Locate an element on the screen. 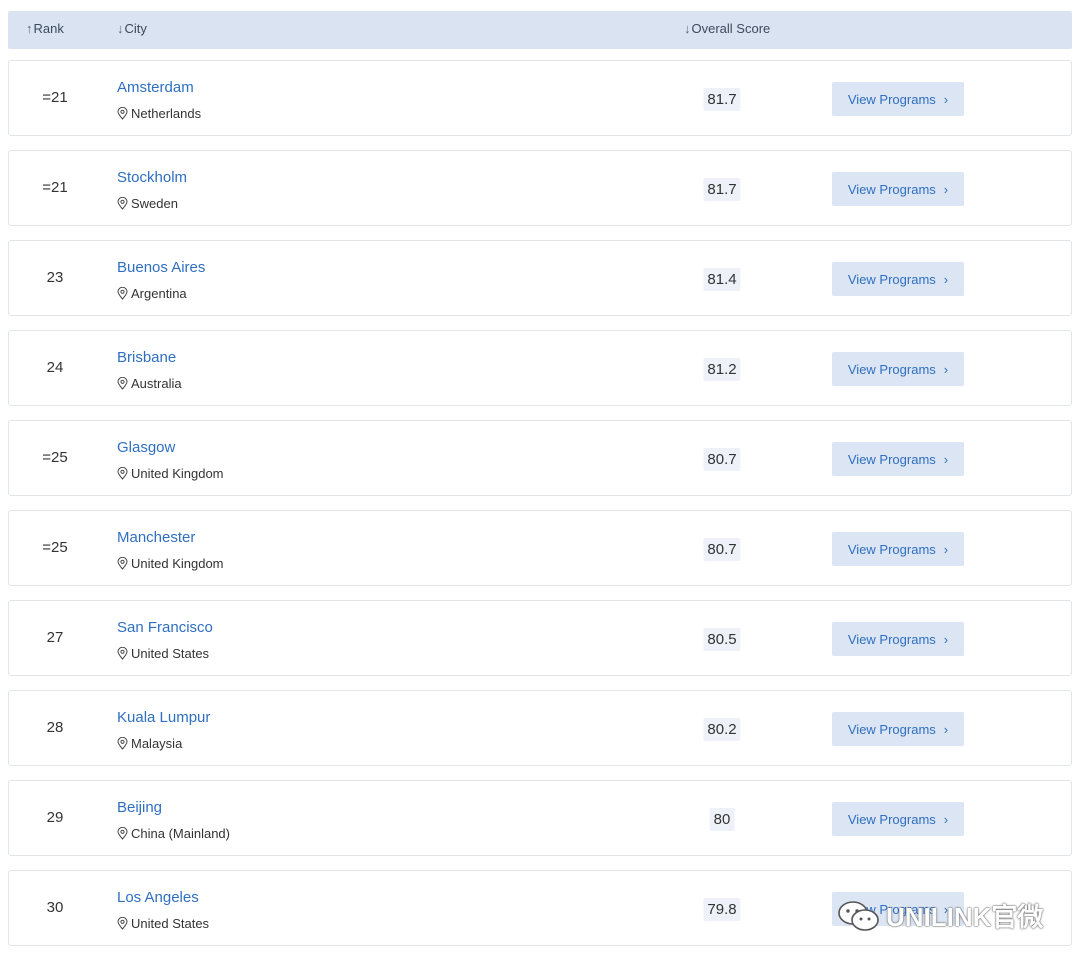  rank-value: 29 is located at coordinates (55, 817).